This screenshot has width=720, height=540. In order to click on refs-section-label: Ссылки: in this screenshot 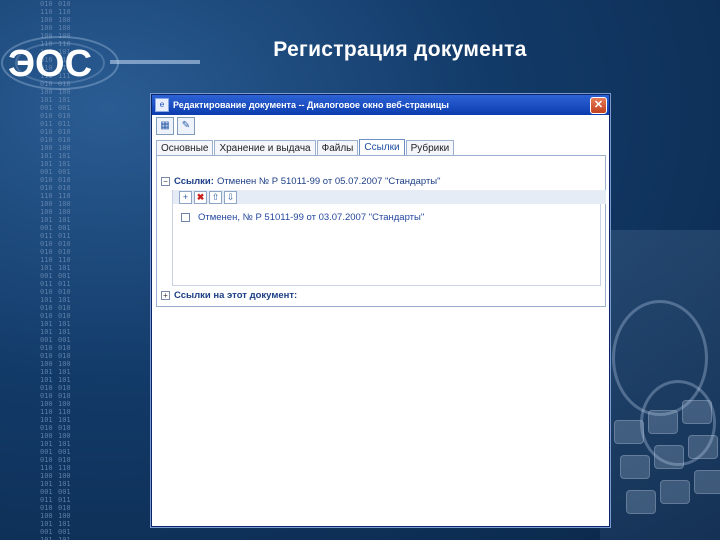, I will do `click(194, 181)`.